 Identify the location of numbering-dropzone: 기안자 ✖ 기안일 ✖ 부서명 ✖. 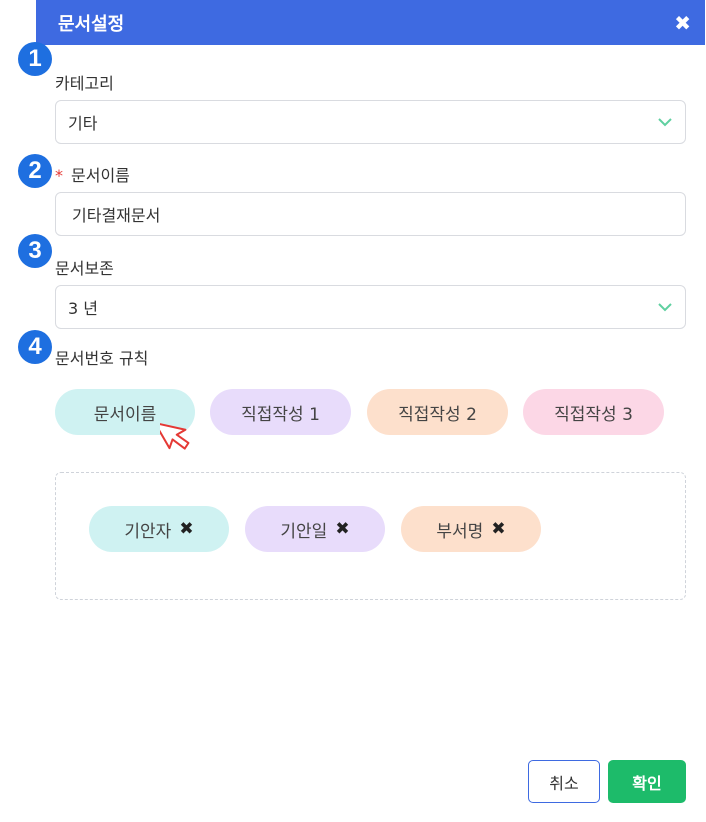
(370, 536).